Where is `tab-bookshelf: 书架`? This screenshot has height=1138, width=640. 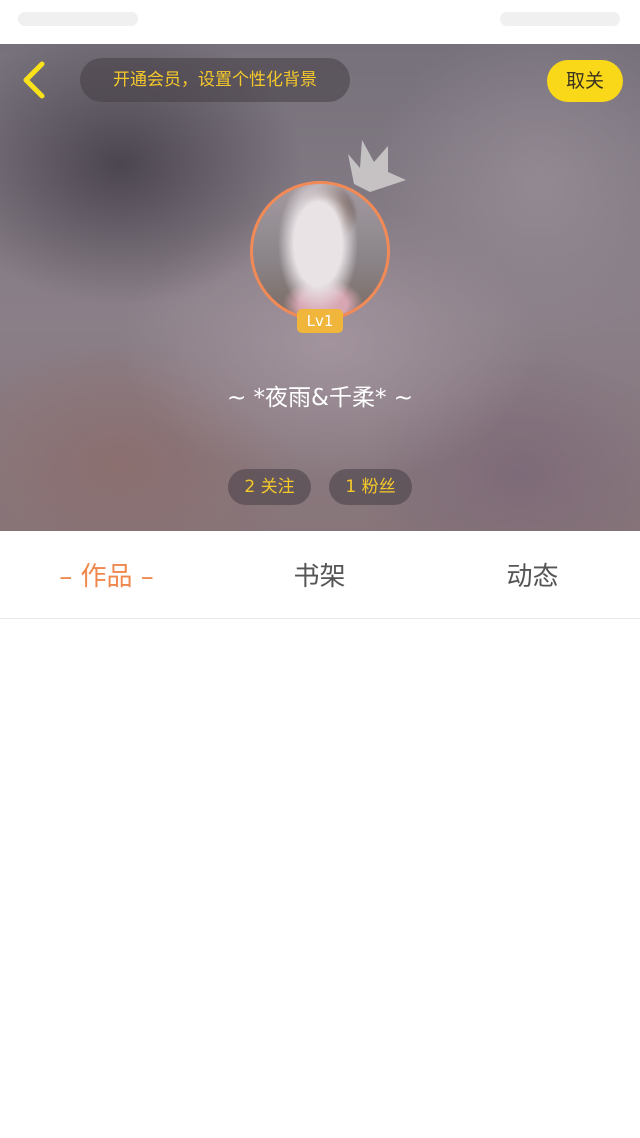
tab-bookshelf: 书架 is located at coordinates (319, 575).